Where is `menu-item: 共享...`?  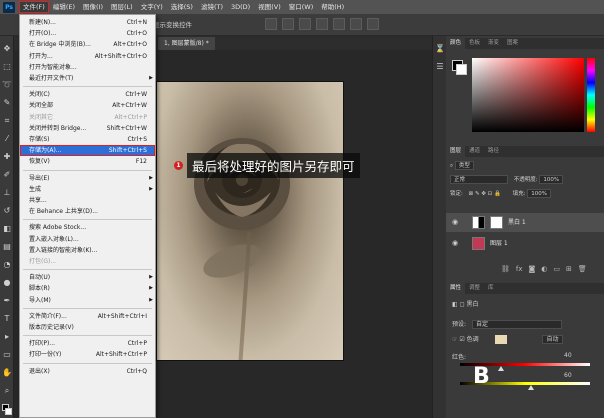
menu-item: 共享... is located at coordinates (87, 200).